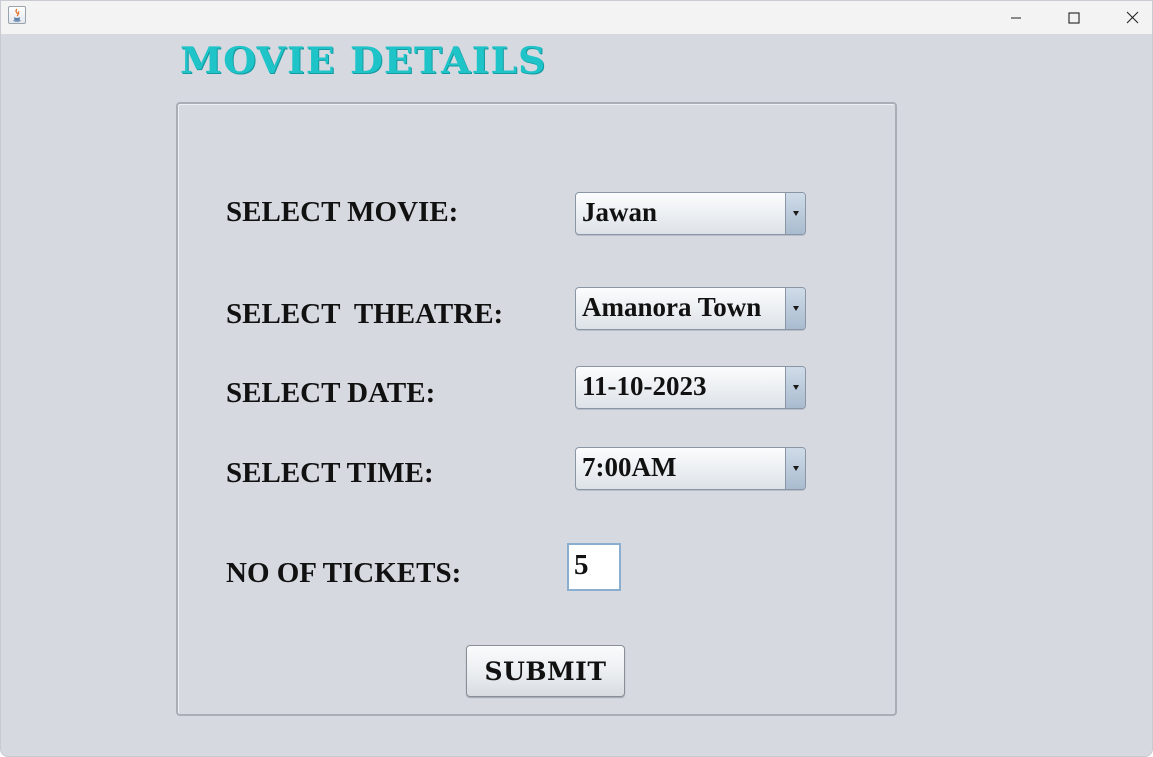  I want to click on date-select: 11-10-2023, so click(690, 387).